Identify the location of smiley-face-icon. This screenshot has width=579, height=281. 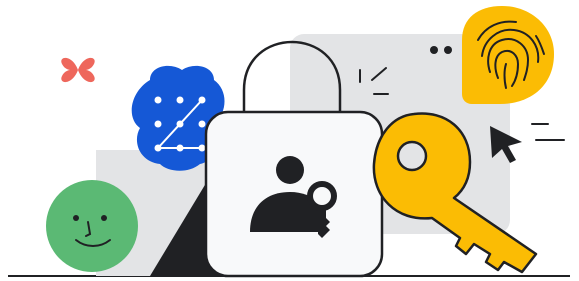
(92, 226).